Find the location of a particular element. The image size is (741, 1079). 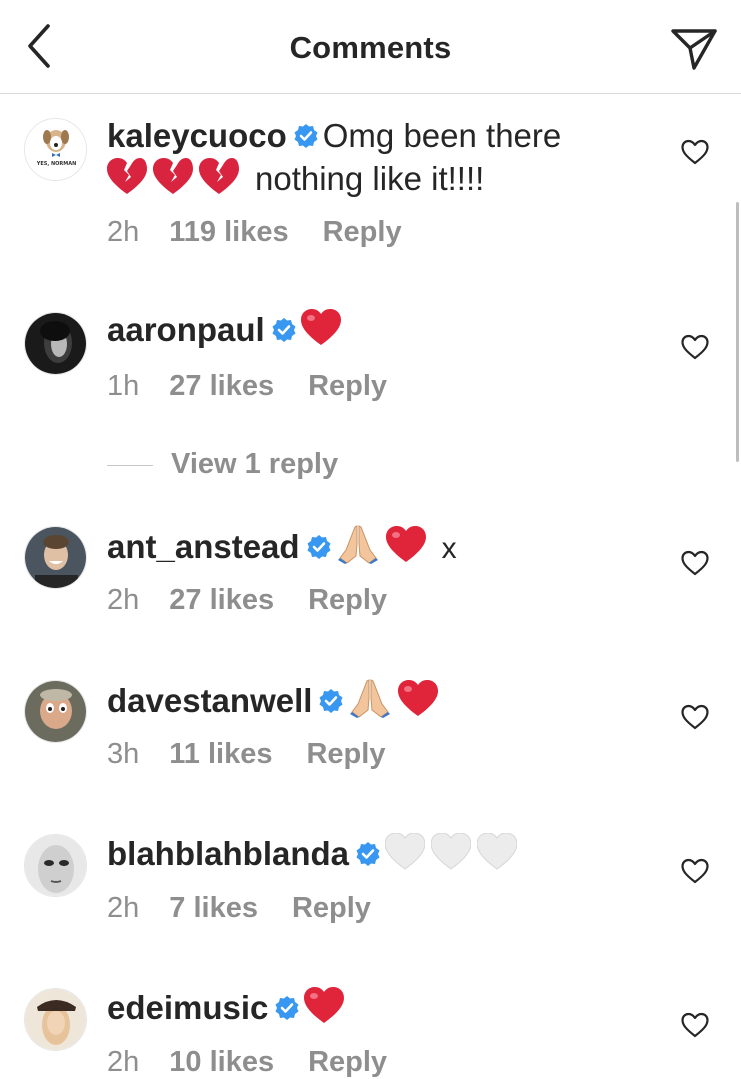

comment-meta: 3h 11 likes Reply is located at coordinates (246, 754).